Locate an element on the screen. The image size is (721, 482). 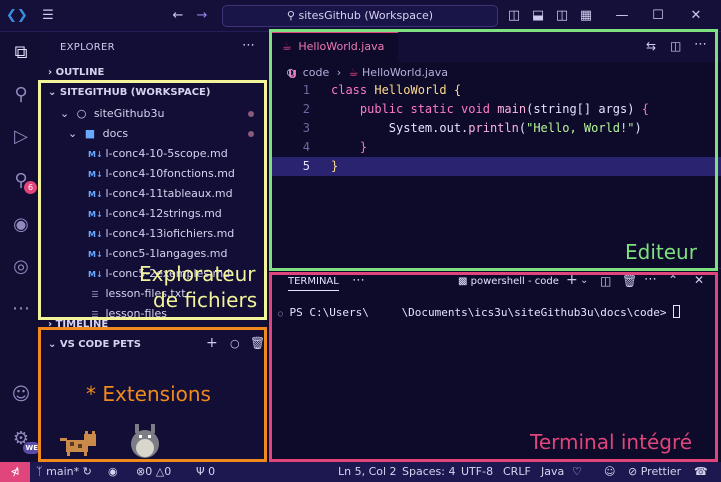
terminal-annotation: Terminal intégré is located at coordinates (611, 442).